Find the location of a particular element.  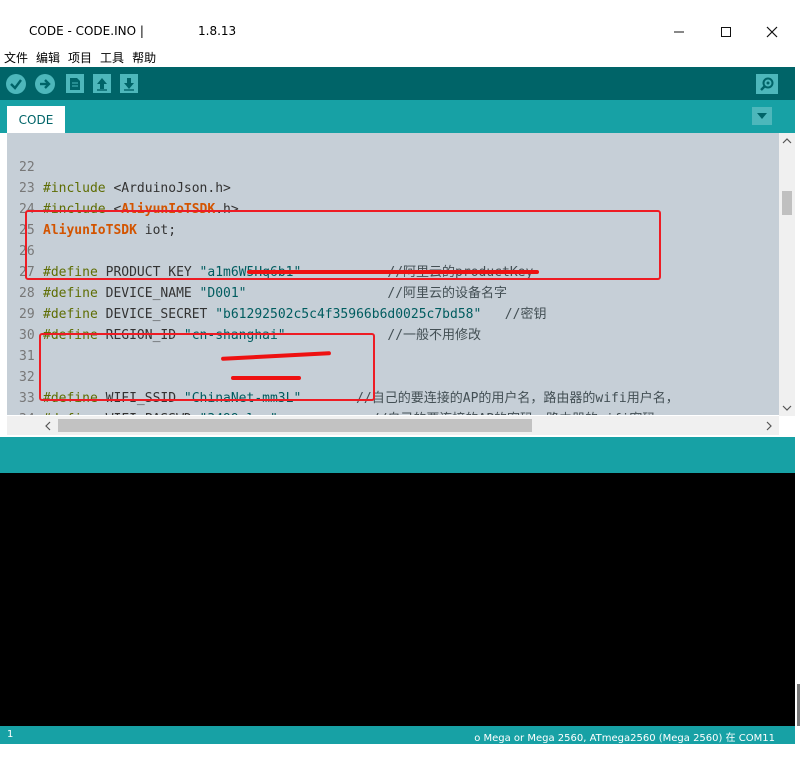

menu-help: 帮助 is located at coordinates (144, 56).